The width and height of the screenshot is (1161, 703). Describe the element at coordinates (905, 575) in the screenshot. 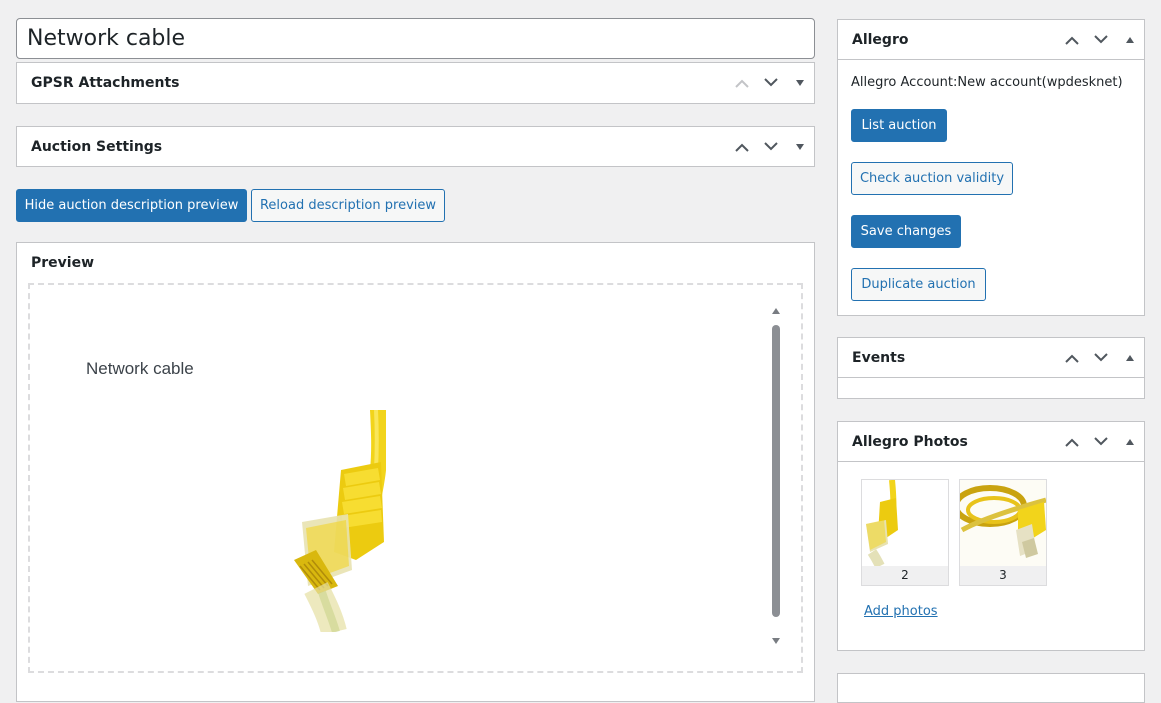

I see `photo-thumbnail-label: 2` at that location.